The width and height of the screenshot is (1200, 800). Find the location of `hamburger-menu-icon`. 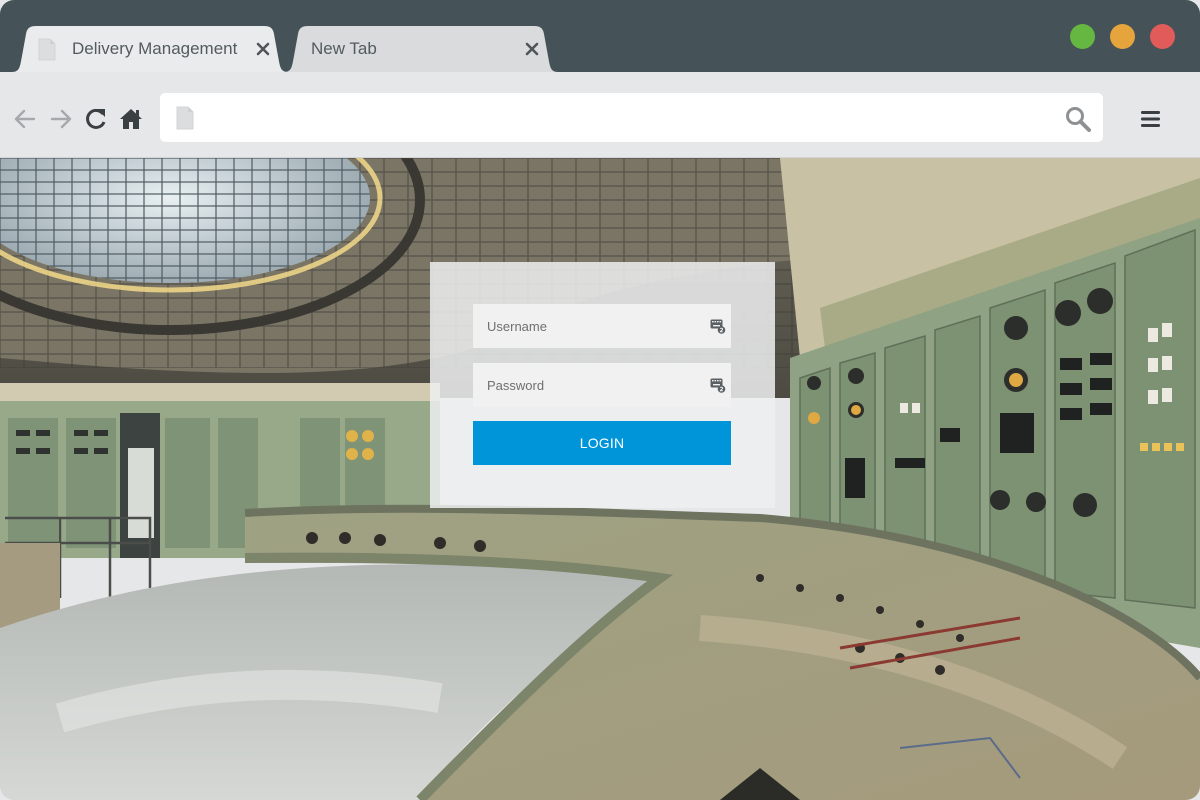

hamburger-menu-icon is located at coordinates (1151, 119).